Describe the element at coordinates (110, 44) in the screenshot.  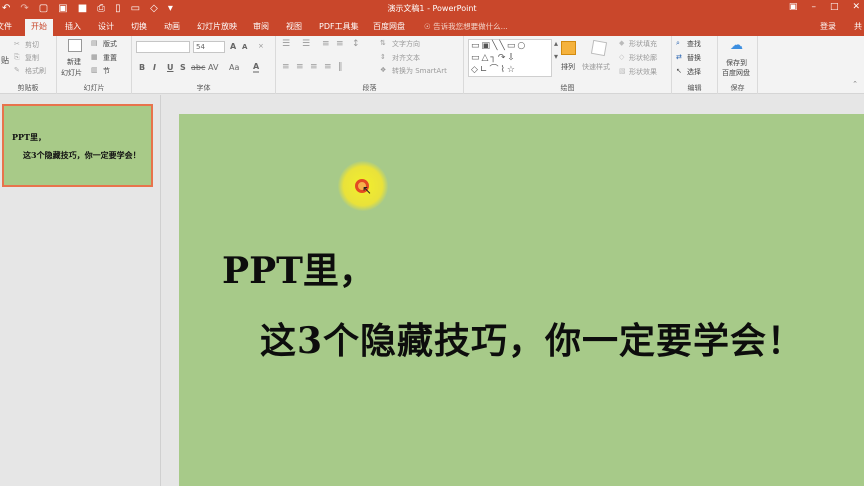
I see `layout-button: 版式` at that location.